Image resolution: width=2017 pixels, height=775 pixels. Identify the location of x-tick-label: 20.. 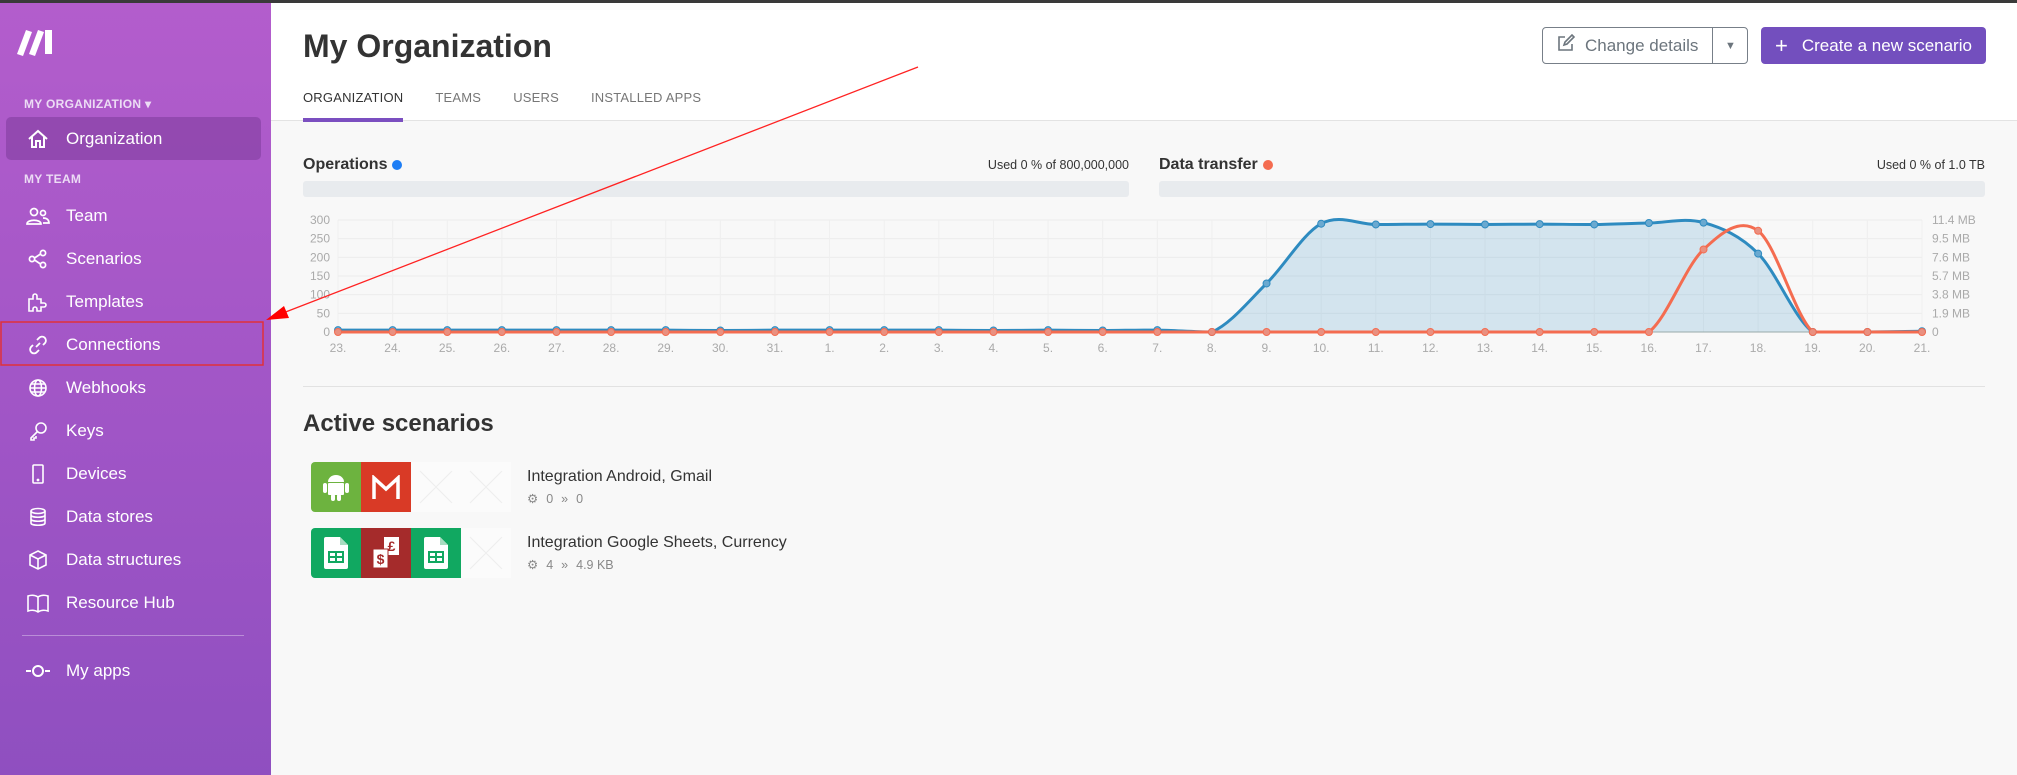
(1867, 348).